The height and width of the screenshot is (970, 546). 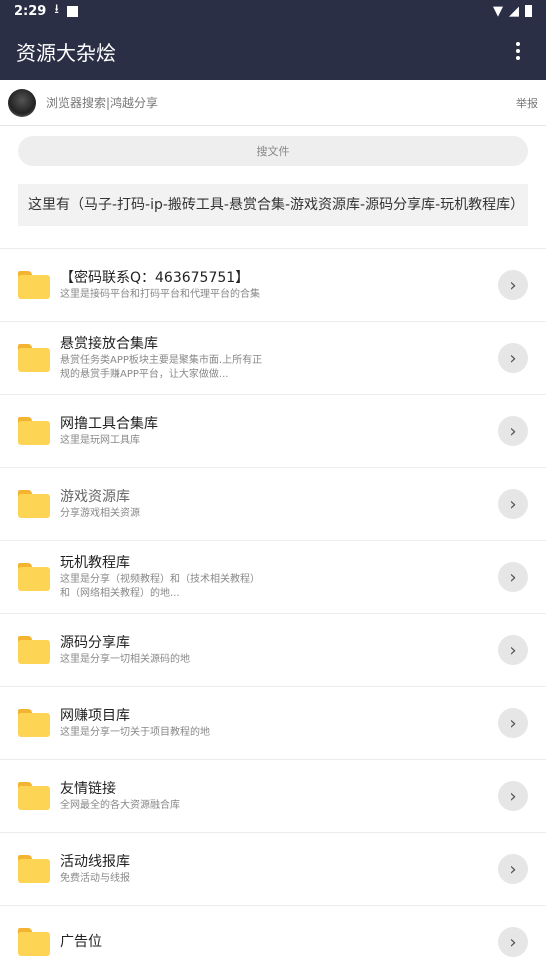 What do you see at coordinates (155, 277) in the screenshot?
I see `item-name: 【密码联系Q：463675751】` at bounding box center [155, 277].